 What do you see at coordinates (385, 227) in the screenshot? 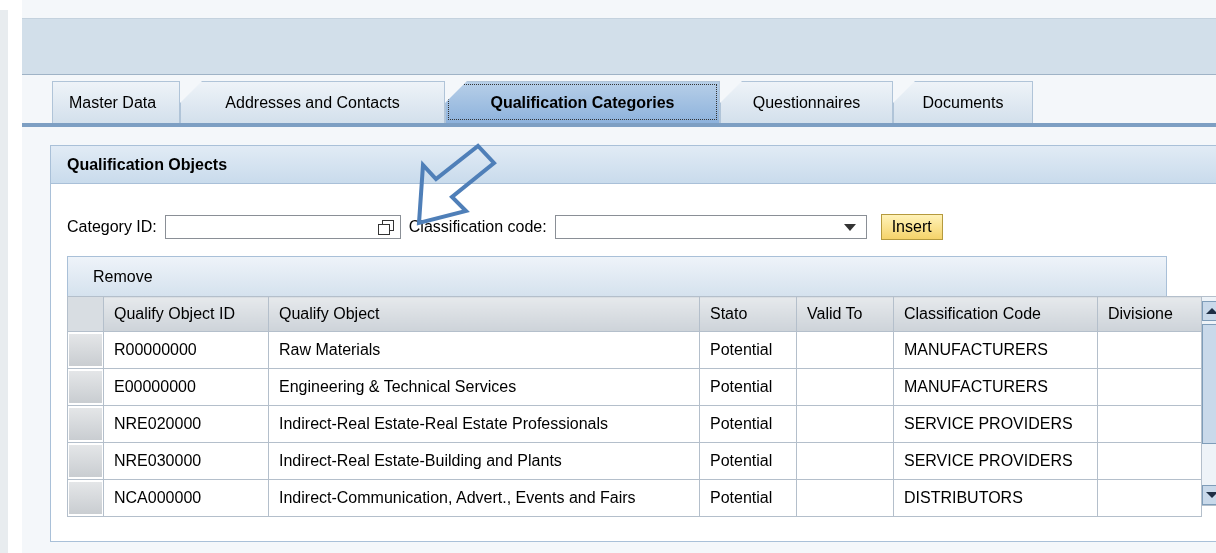
I see `value-help-icon` at bounding box center [385, 227].